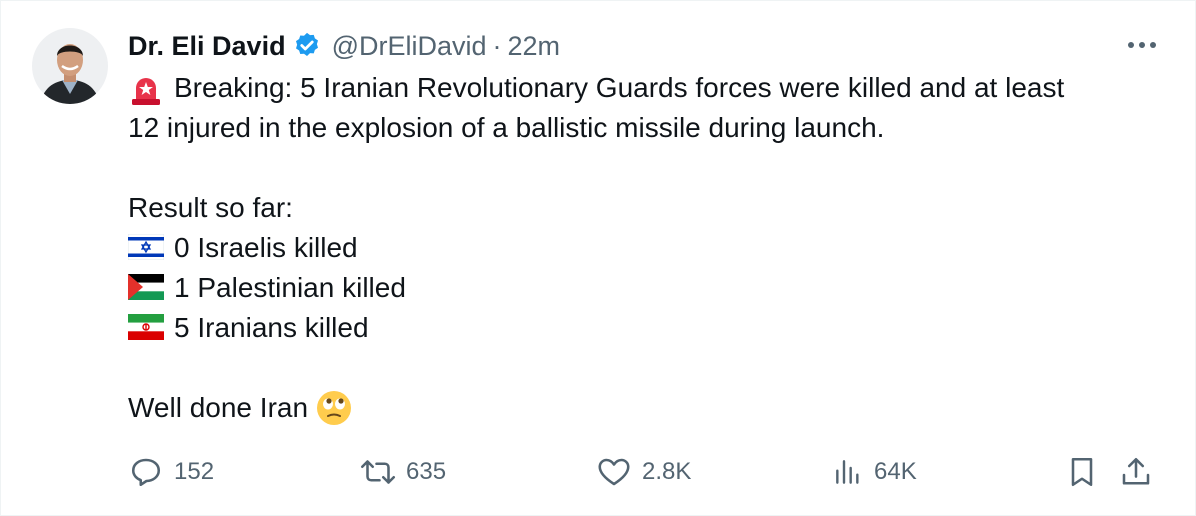 The height and width of the screenshot is (516, 1196). What do you see at coordinates (146, 288) in the screenshot?
I see `palestine-flag-icon` at bounding box center [146, 288].